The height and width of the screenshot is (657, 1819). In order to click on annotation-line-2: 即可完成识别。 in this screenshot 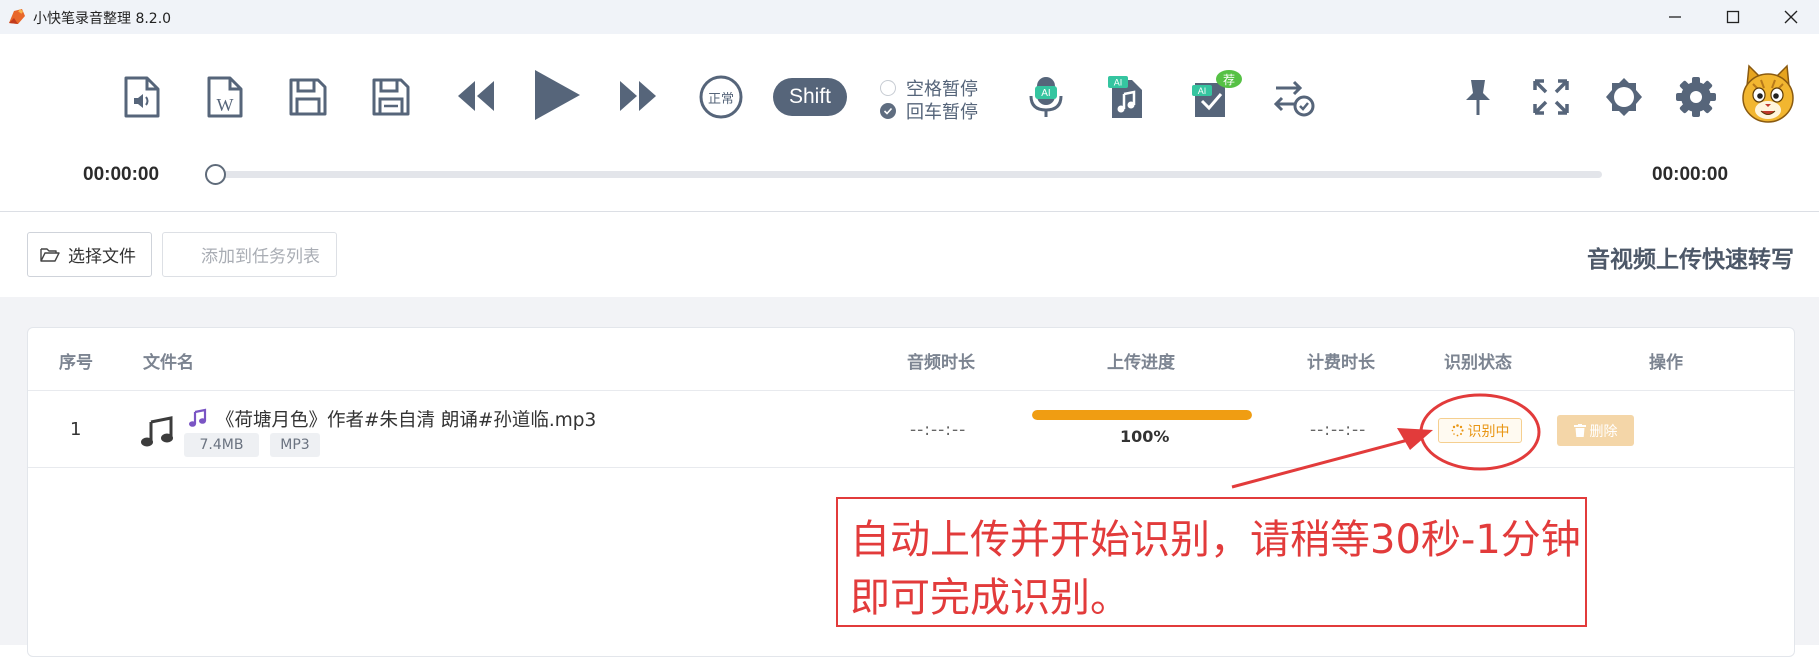, I will do `click(990, 598)`.